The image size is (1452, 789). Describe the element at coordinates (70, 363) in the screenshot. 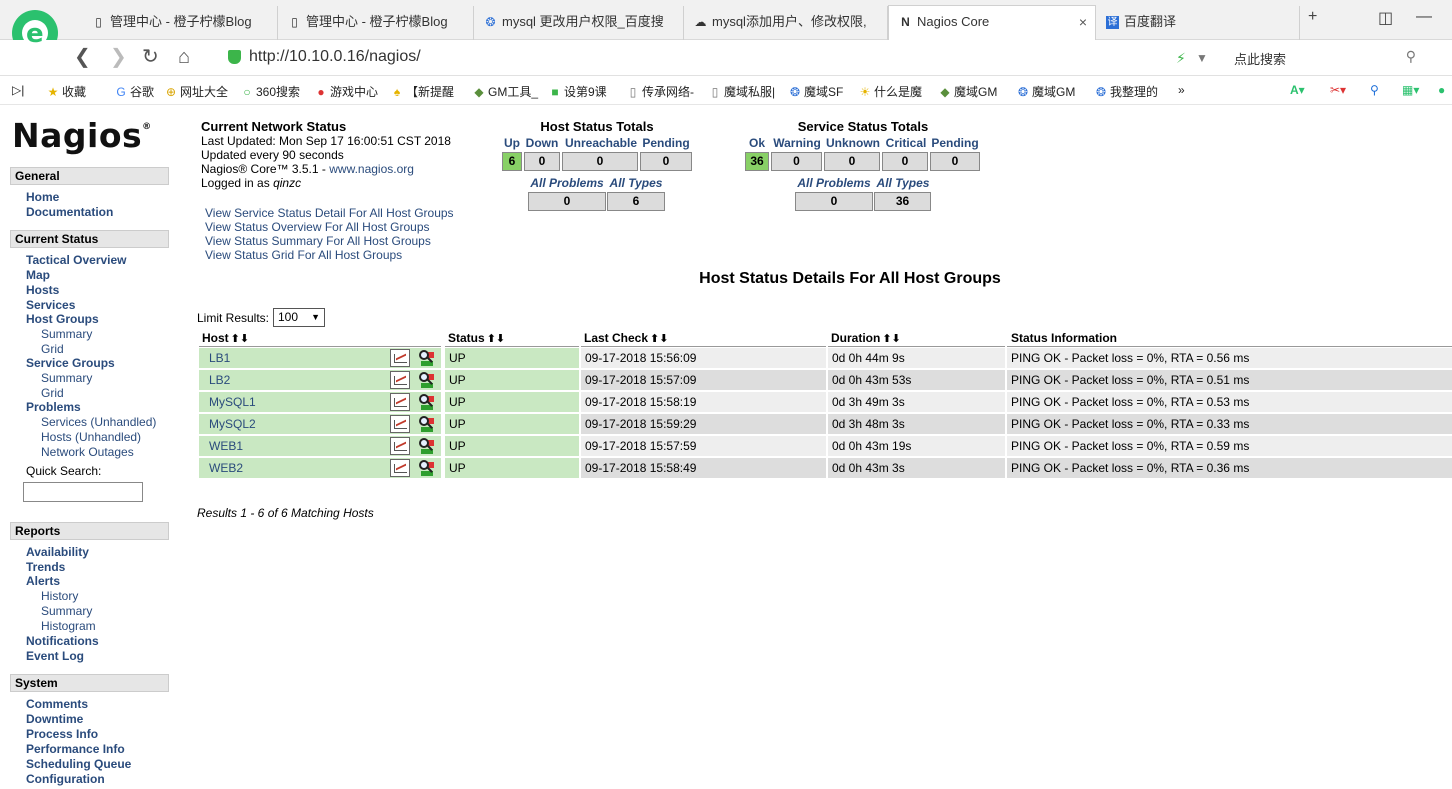

I see `menu-link-service-groups: Service Groups` at that location.